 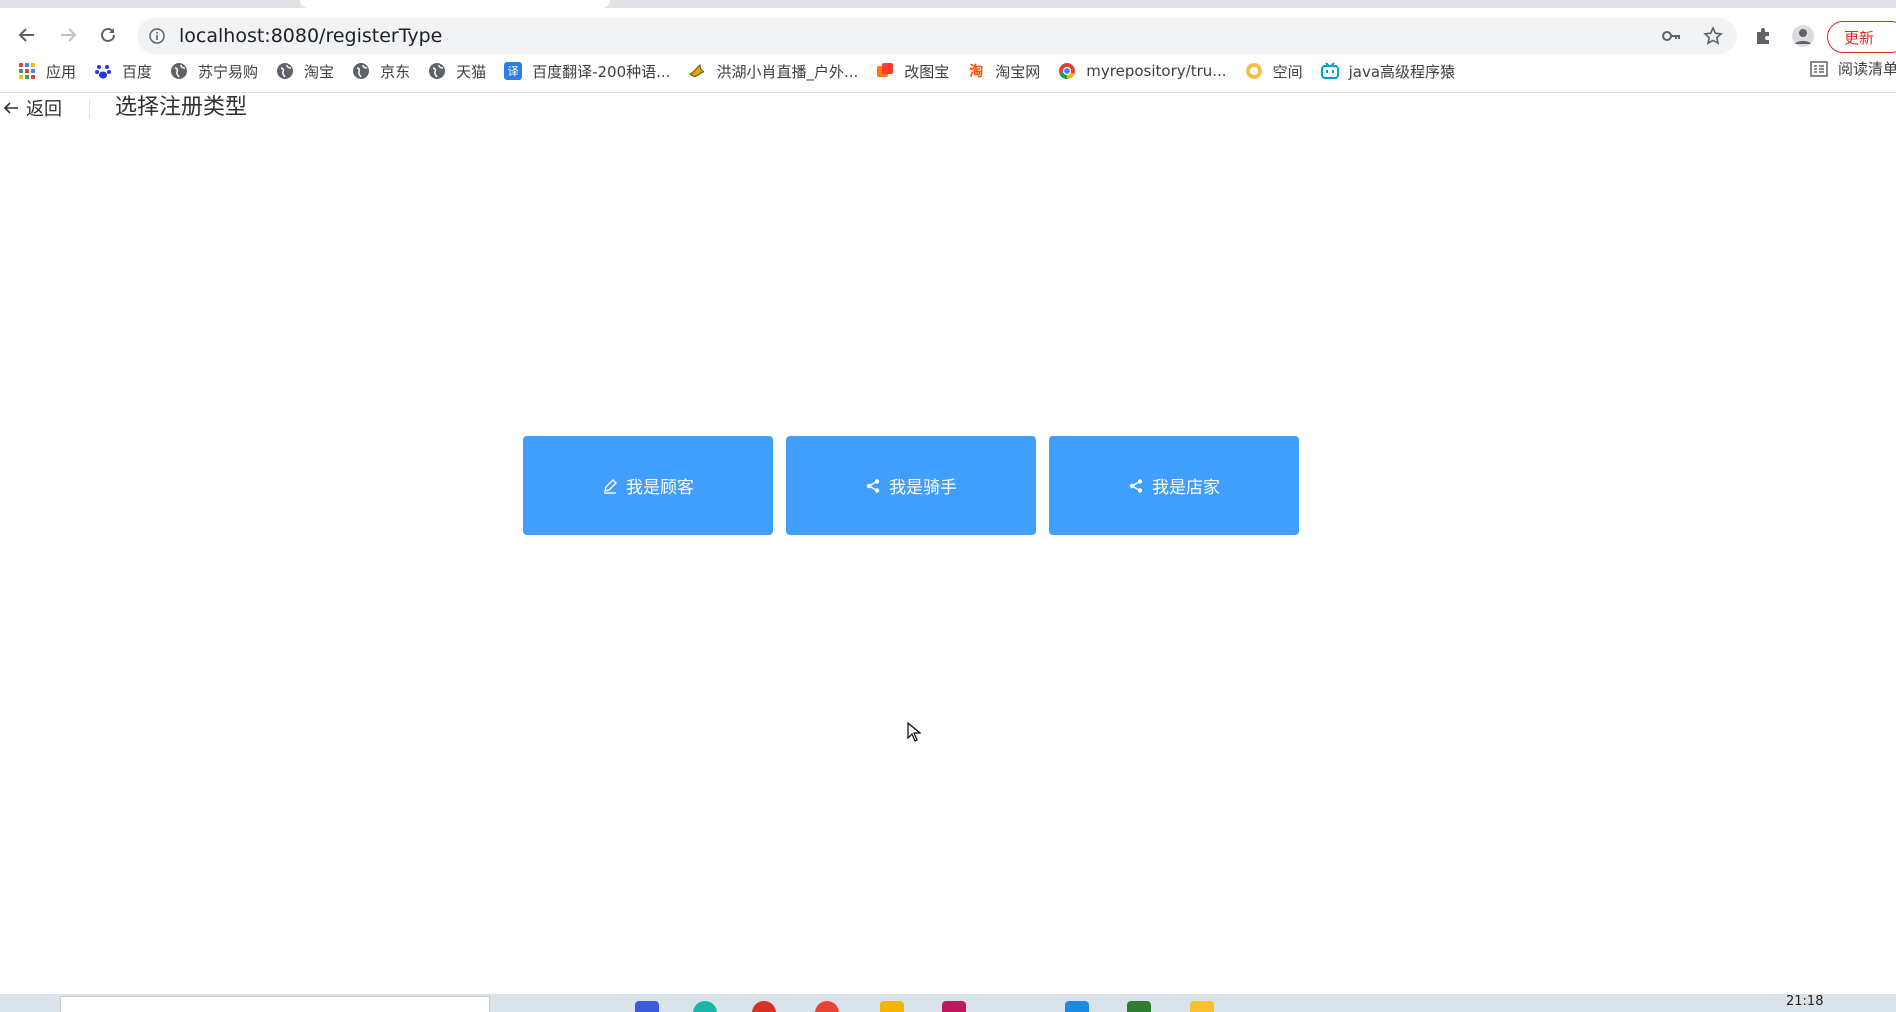 What do you see at coordinates (157, 36) in the screenshot?
I see `info-icon` at bounding box center [157, 36].